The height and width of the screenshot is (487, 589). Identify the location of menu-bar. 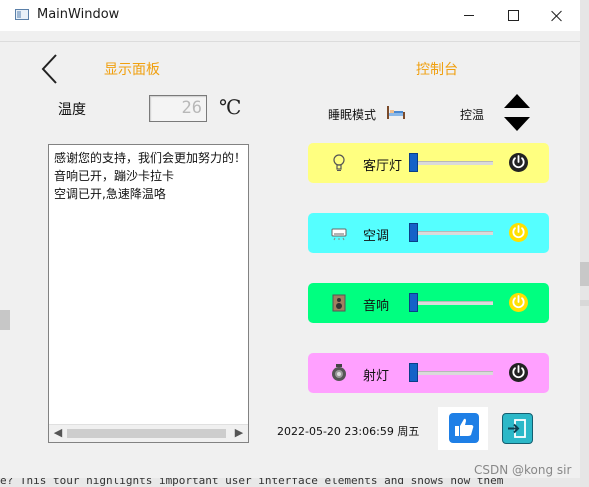
(290, 36).